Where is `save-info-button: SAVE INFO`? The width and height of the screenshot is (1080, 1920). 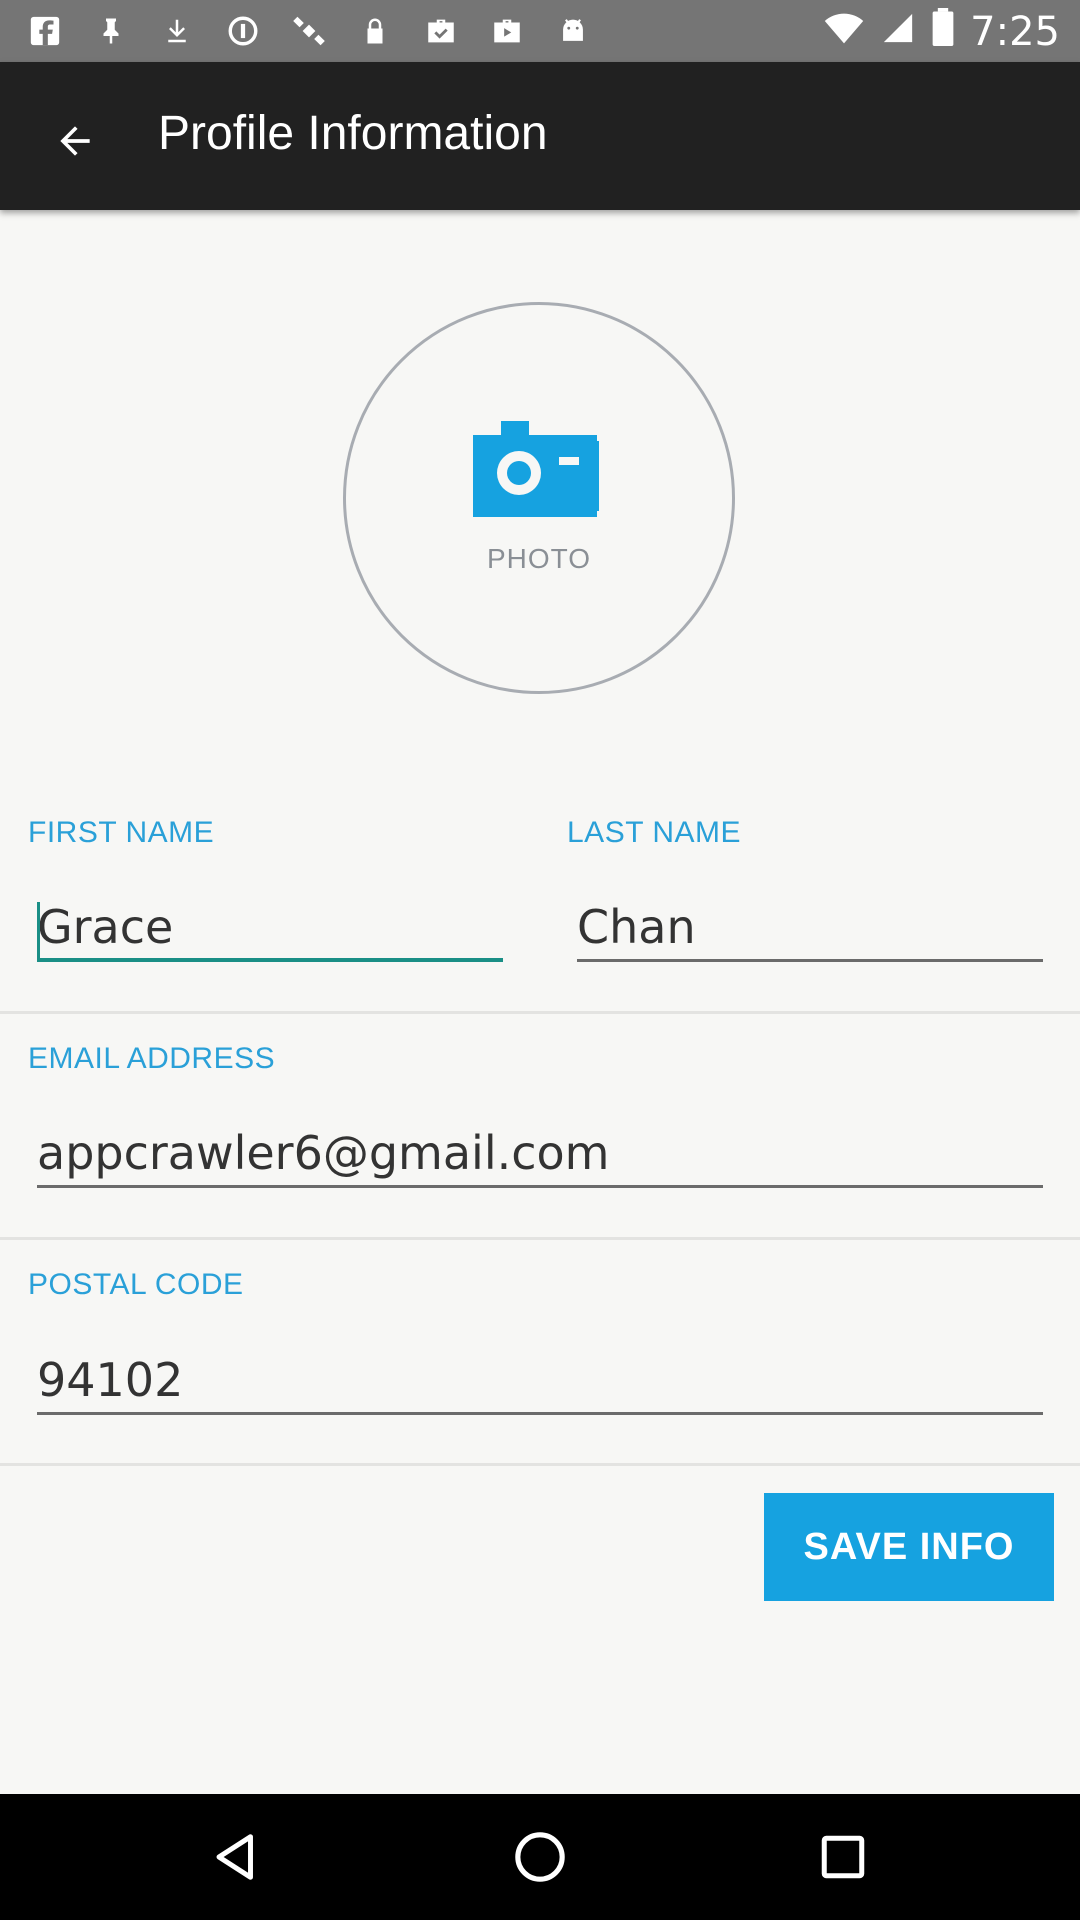
save-info-button: SAVE INFO is located at coordinates (909, 1547).